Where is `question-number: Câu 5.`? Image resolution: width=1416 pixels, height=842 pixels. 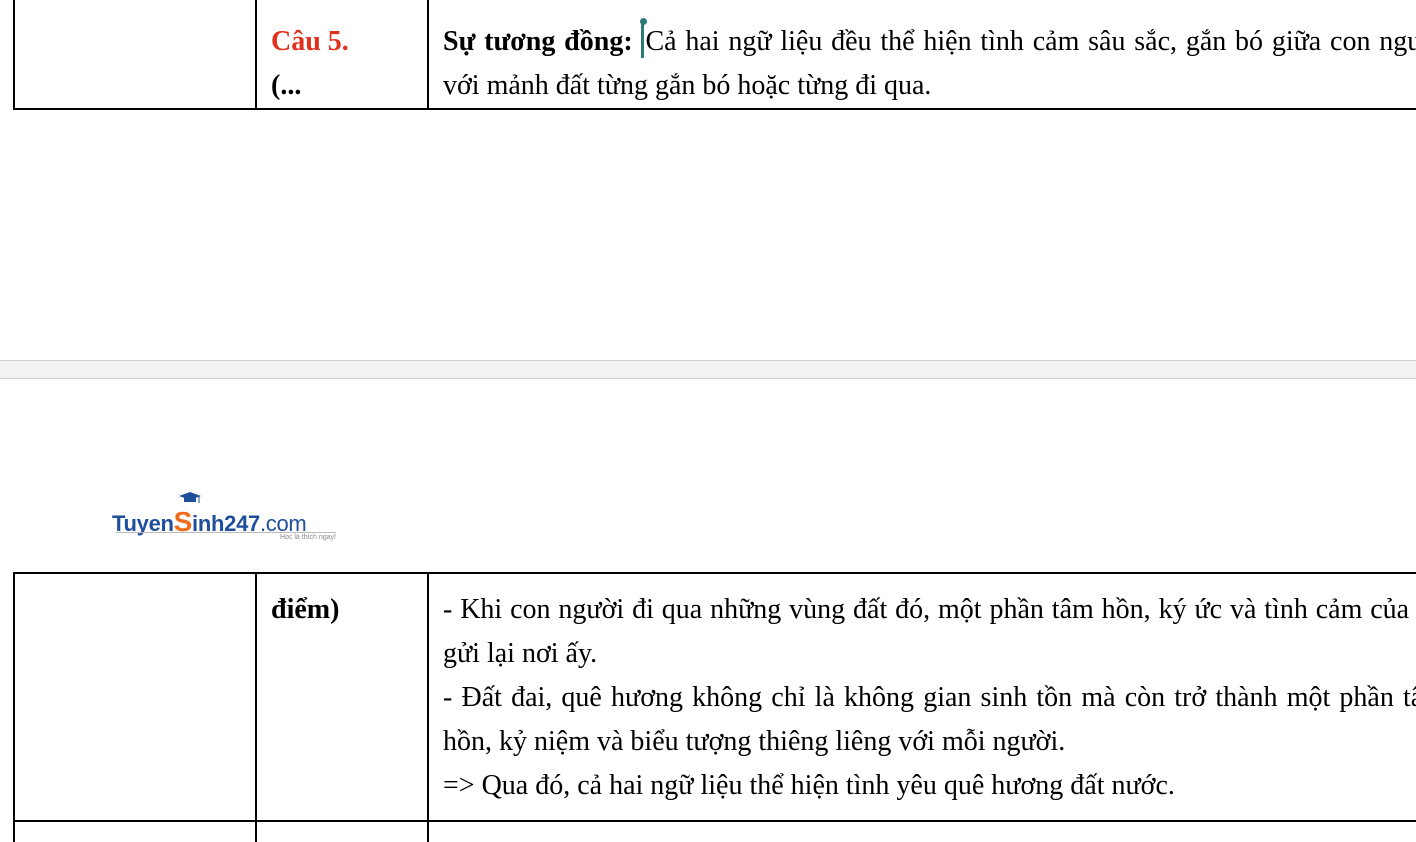
question-number: Câu 5. is located at coordinates (310, 41).